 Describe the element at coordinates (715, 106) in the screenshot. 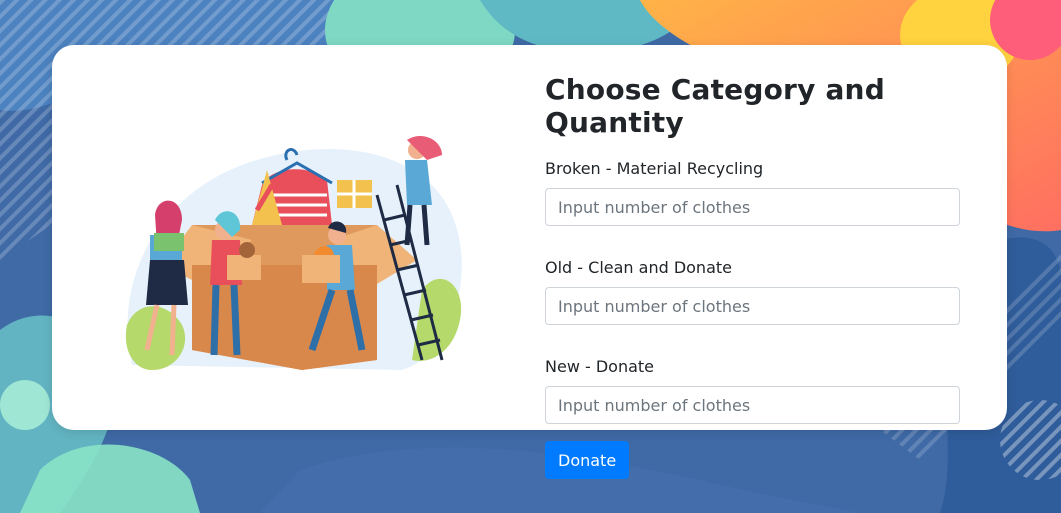

I see `form-title: Choose Category and Quantity` at that location.